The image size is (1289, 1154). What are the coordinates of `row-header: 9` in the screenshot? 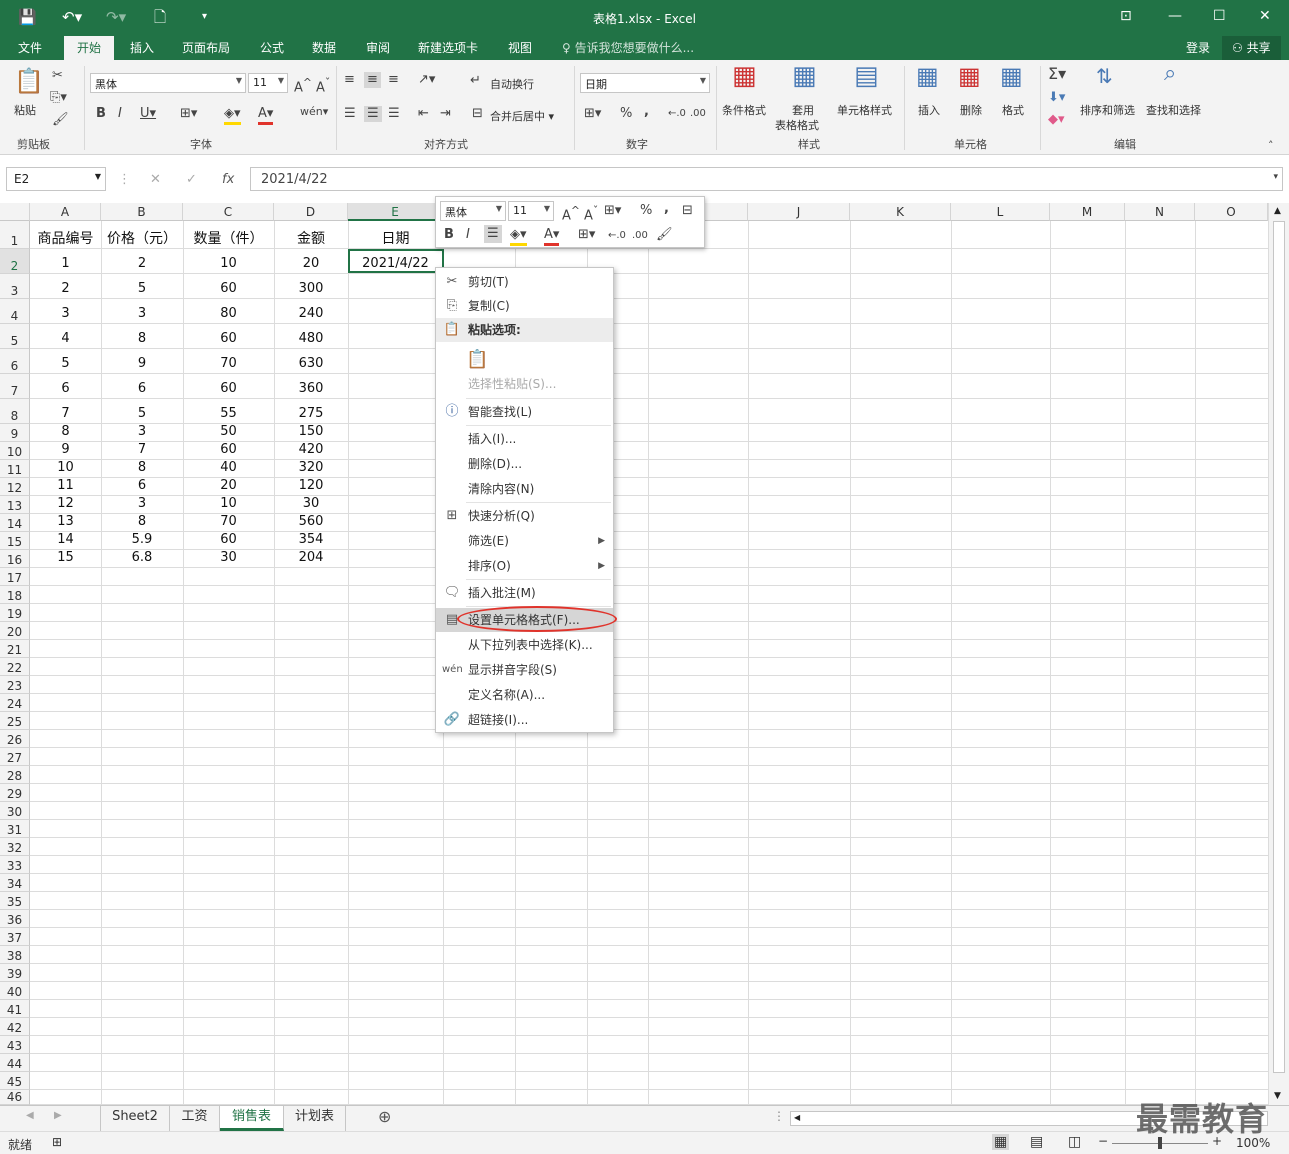 It's located at (15, 433).